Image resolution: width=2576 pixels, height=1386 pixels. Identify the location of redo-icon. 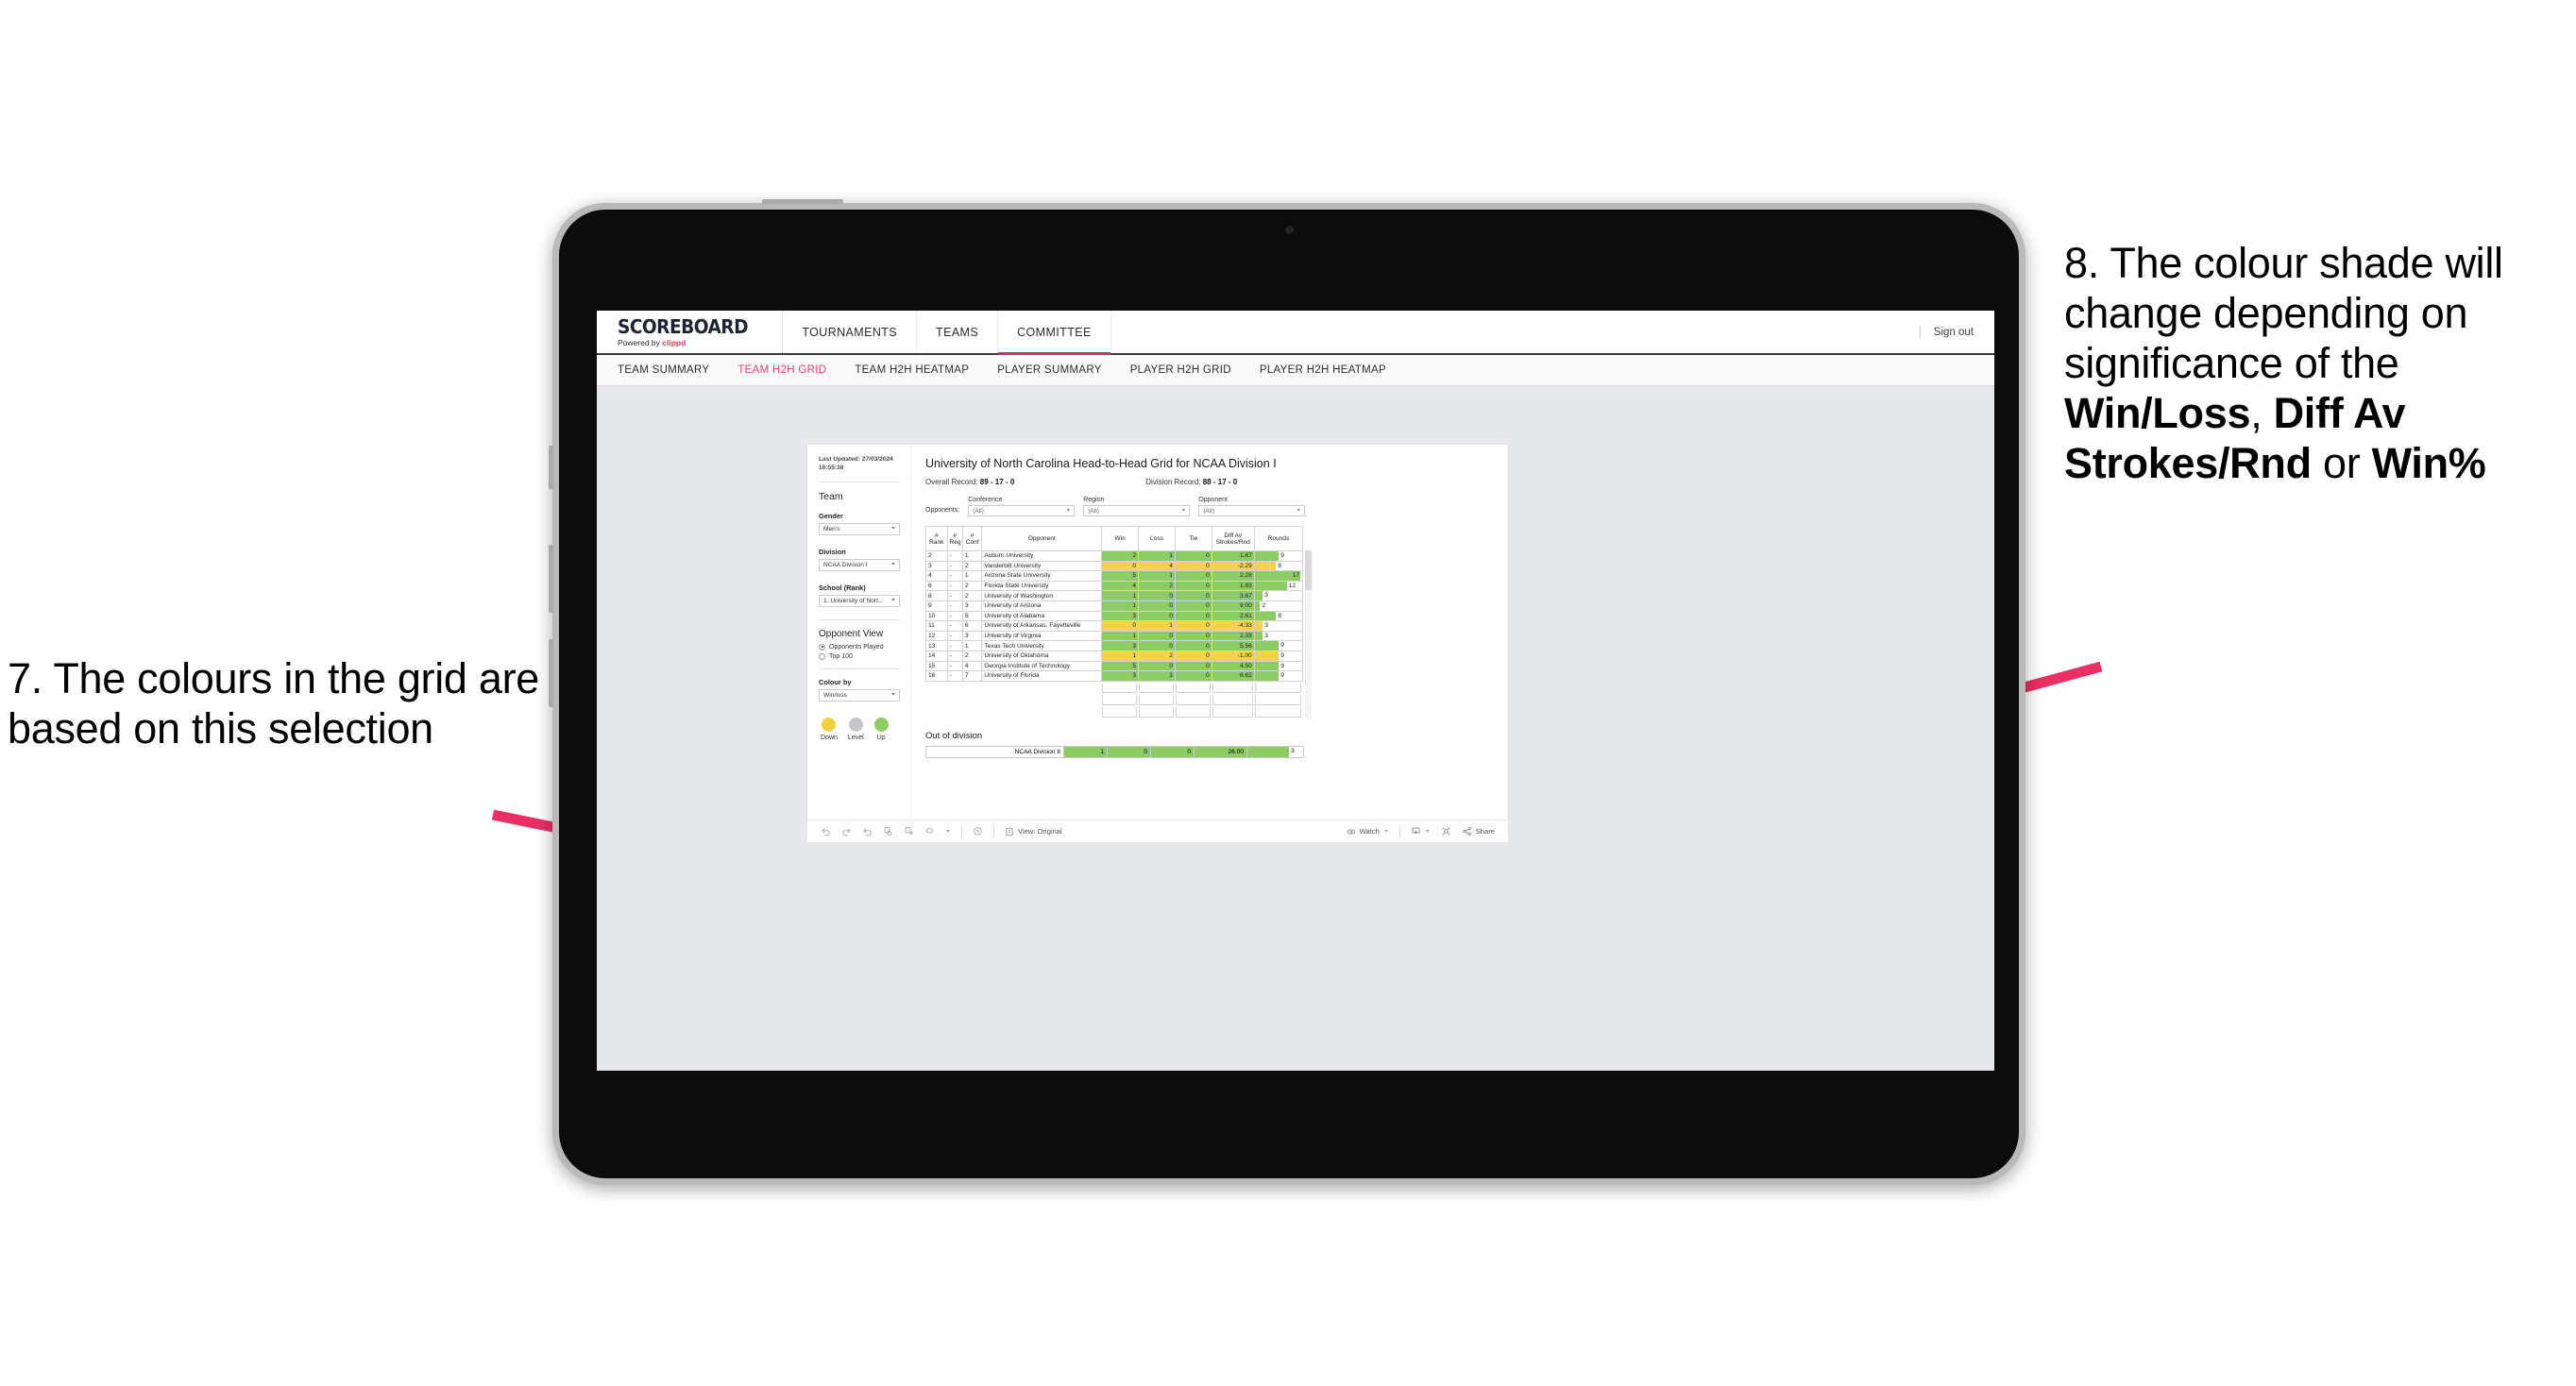
(846, 831).